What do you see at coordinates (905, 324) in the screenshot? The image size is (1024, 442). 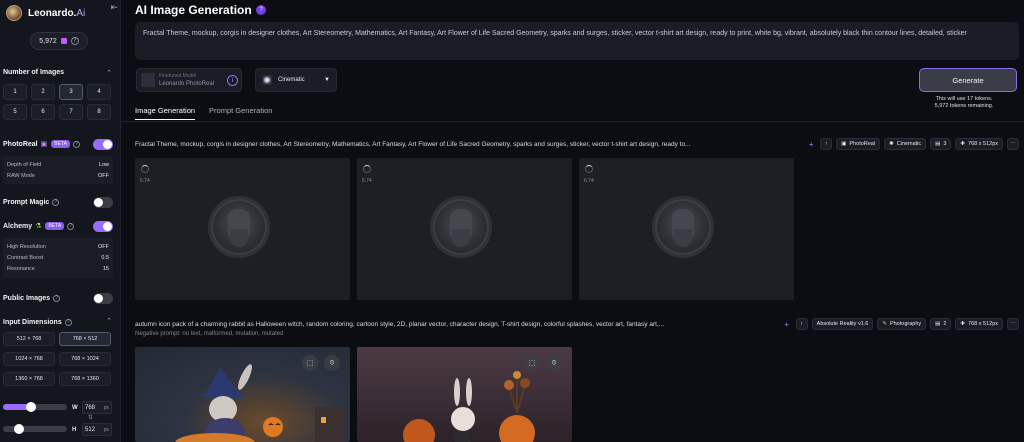 I see `style-tag-label: Photography` at bounding box center [905, 324].